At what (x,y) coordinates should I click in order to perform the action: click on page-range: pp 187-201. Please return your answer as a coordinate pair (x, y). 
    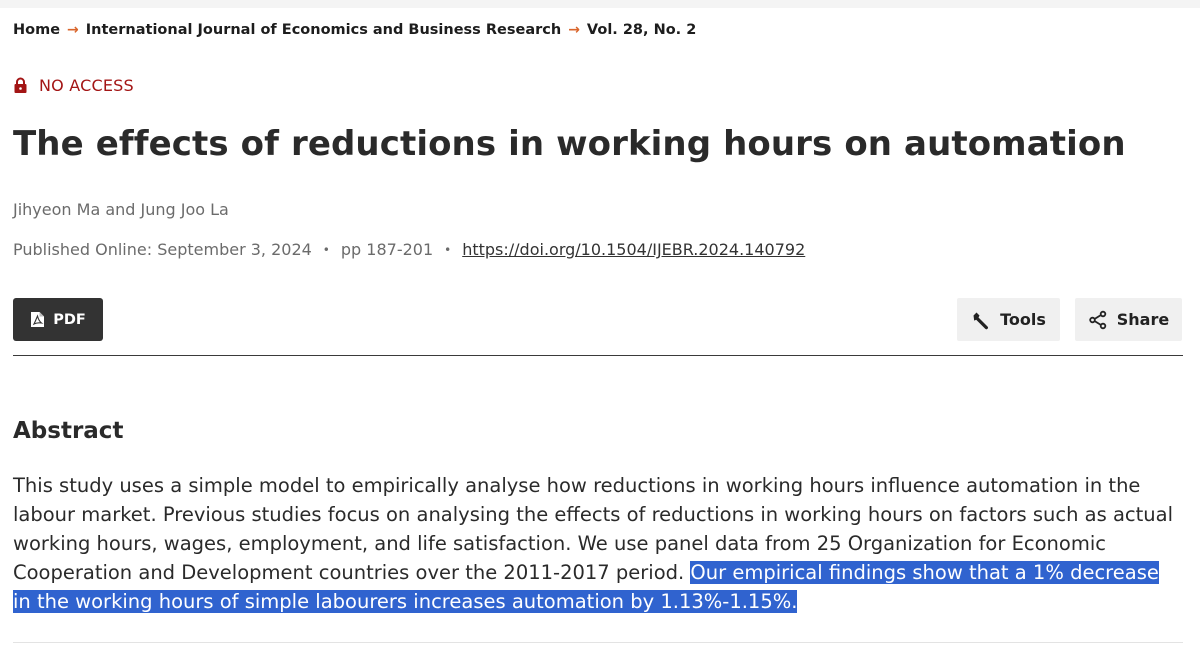
    Looking at the image, I should click on (387, 249).